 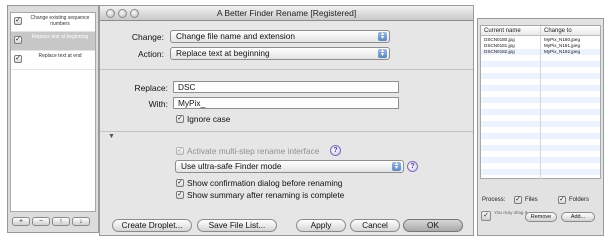 What do you see at coordinates (486, 216) in the screenshot?
I see `drop-target-icon: ✓` at bounding box center [486, 216].